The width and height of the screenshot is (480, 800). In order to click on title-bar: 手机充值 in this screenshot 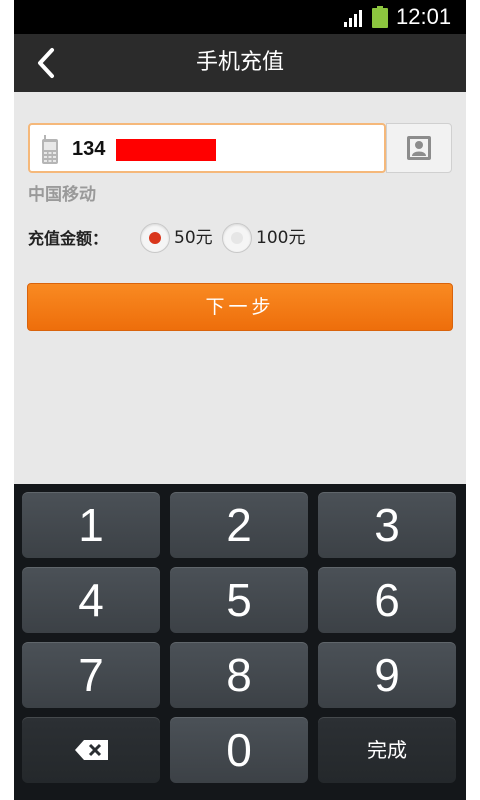, I will do `click(240, 63)`.